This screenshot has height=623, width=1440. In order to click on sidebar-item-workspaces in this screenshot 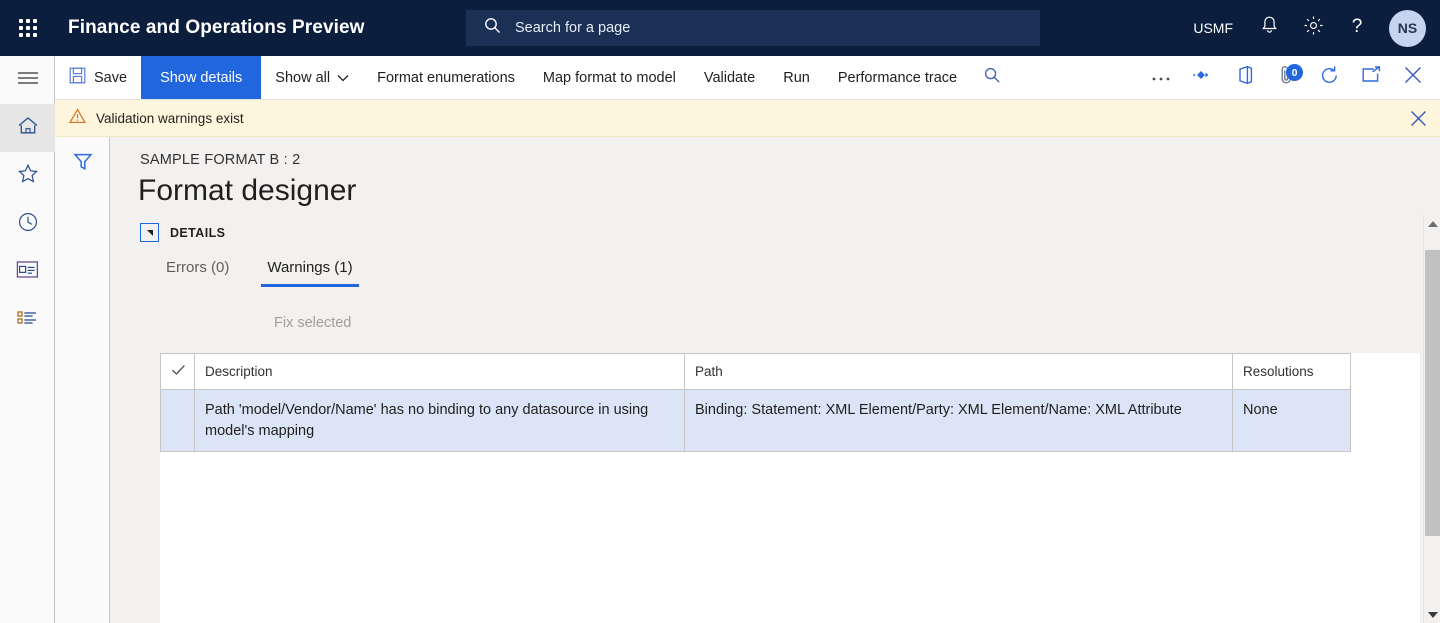, I will do `click(27, 272)`.